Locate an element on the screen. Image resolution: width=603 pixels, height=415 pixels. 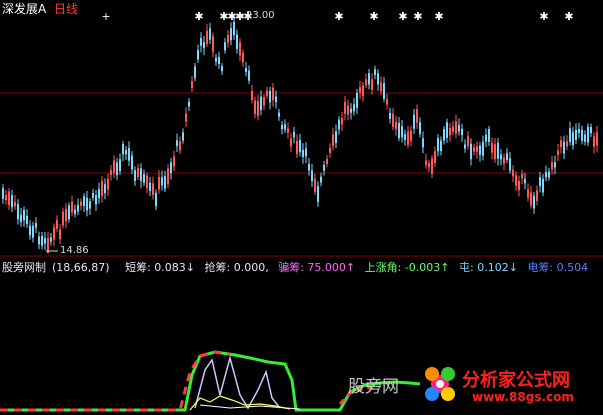
logo-name: 分析家公式网 is located at coordinates (516, 380).